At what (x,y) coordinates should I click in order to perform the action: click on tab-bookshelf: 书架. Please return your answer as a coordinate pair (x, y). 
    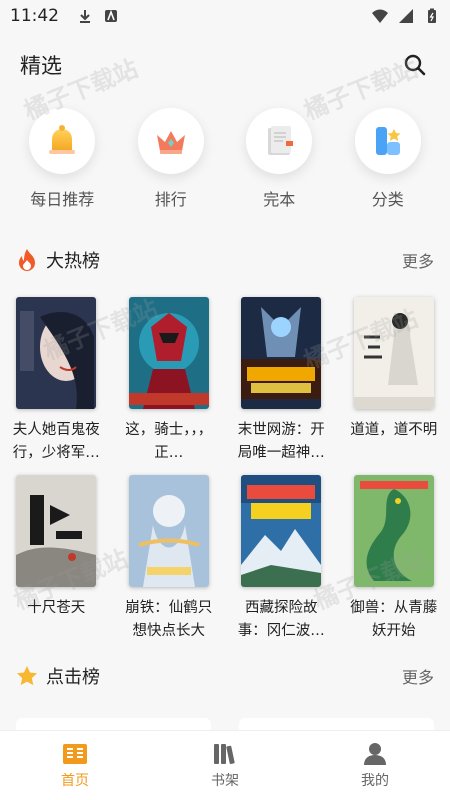
    Looking at the image, I should click on (225, 765).